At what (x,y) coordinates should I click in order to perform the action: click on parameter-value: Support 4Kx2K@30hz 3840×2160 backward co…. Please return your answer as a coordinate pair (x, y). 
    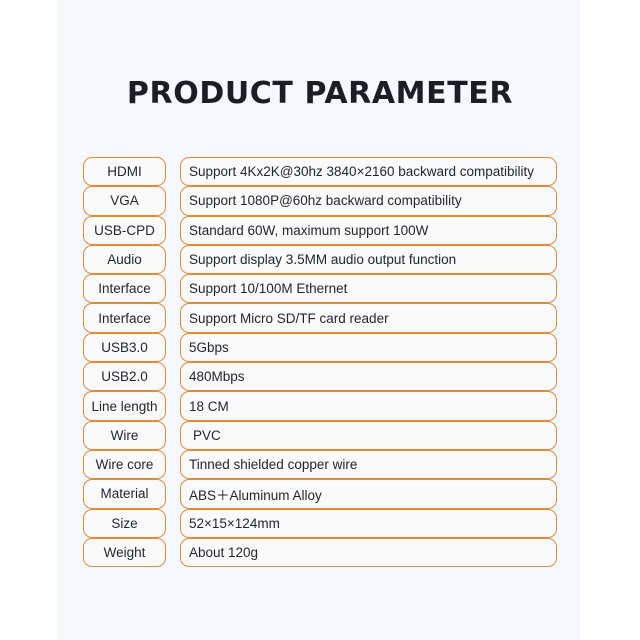
    Looking at the image, I should click on (368, 172).